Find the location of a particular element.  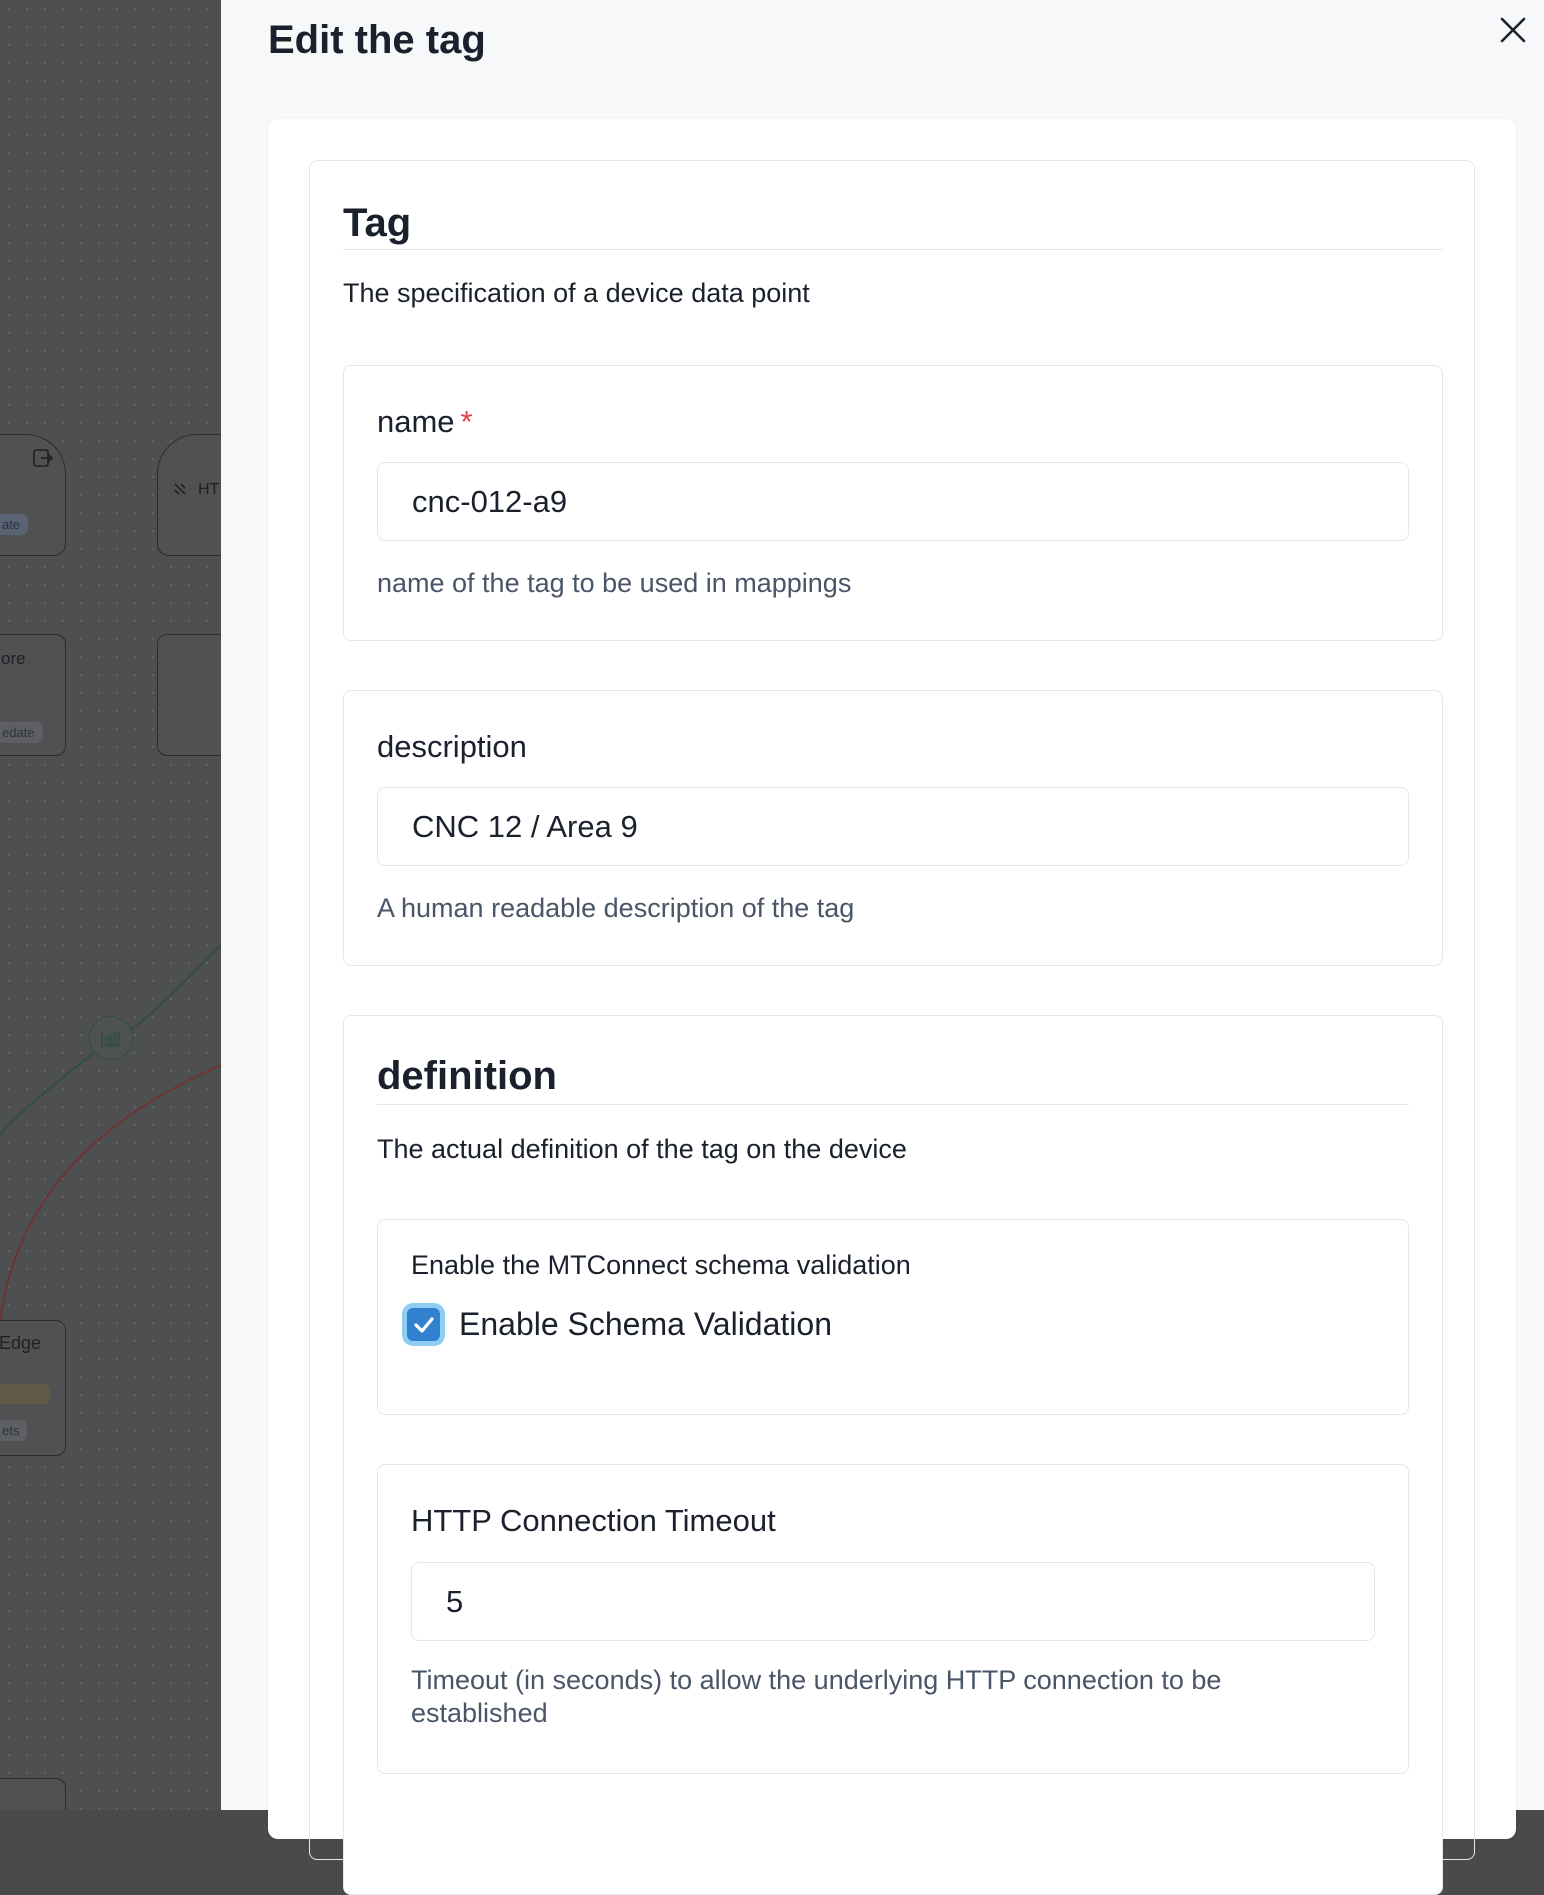

timeout-input is located at coordinates (893, 1601).